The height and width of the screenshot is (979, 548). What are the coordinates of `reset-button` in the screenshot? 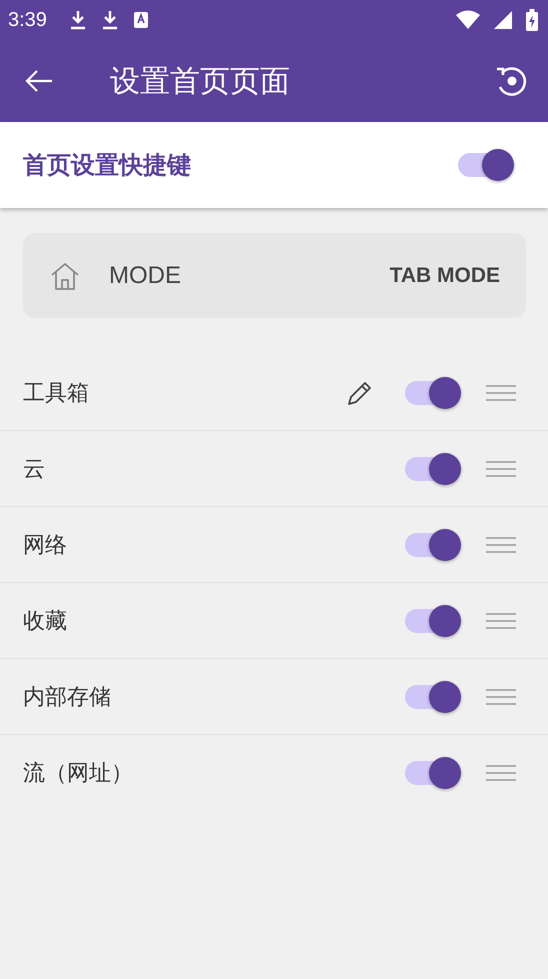 It's located at (511, 81).